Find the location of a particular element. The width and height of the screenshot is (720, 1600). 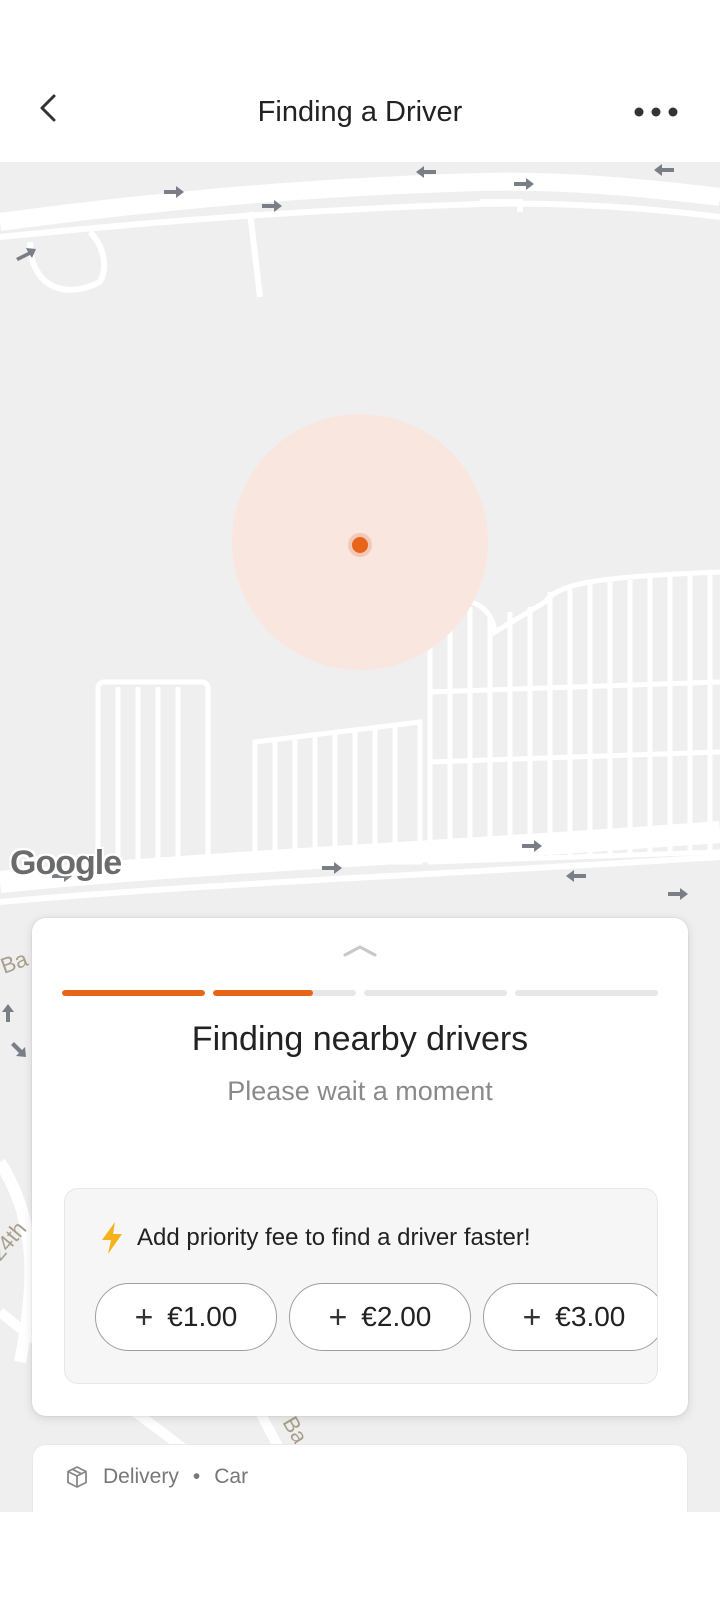

more-horizontal-icon is located at coordinates (656, 112).